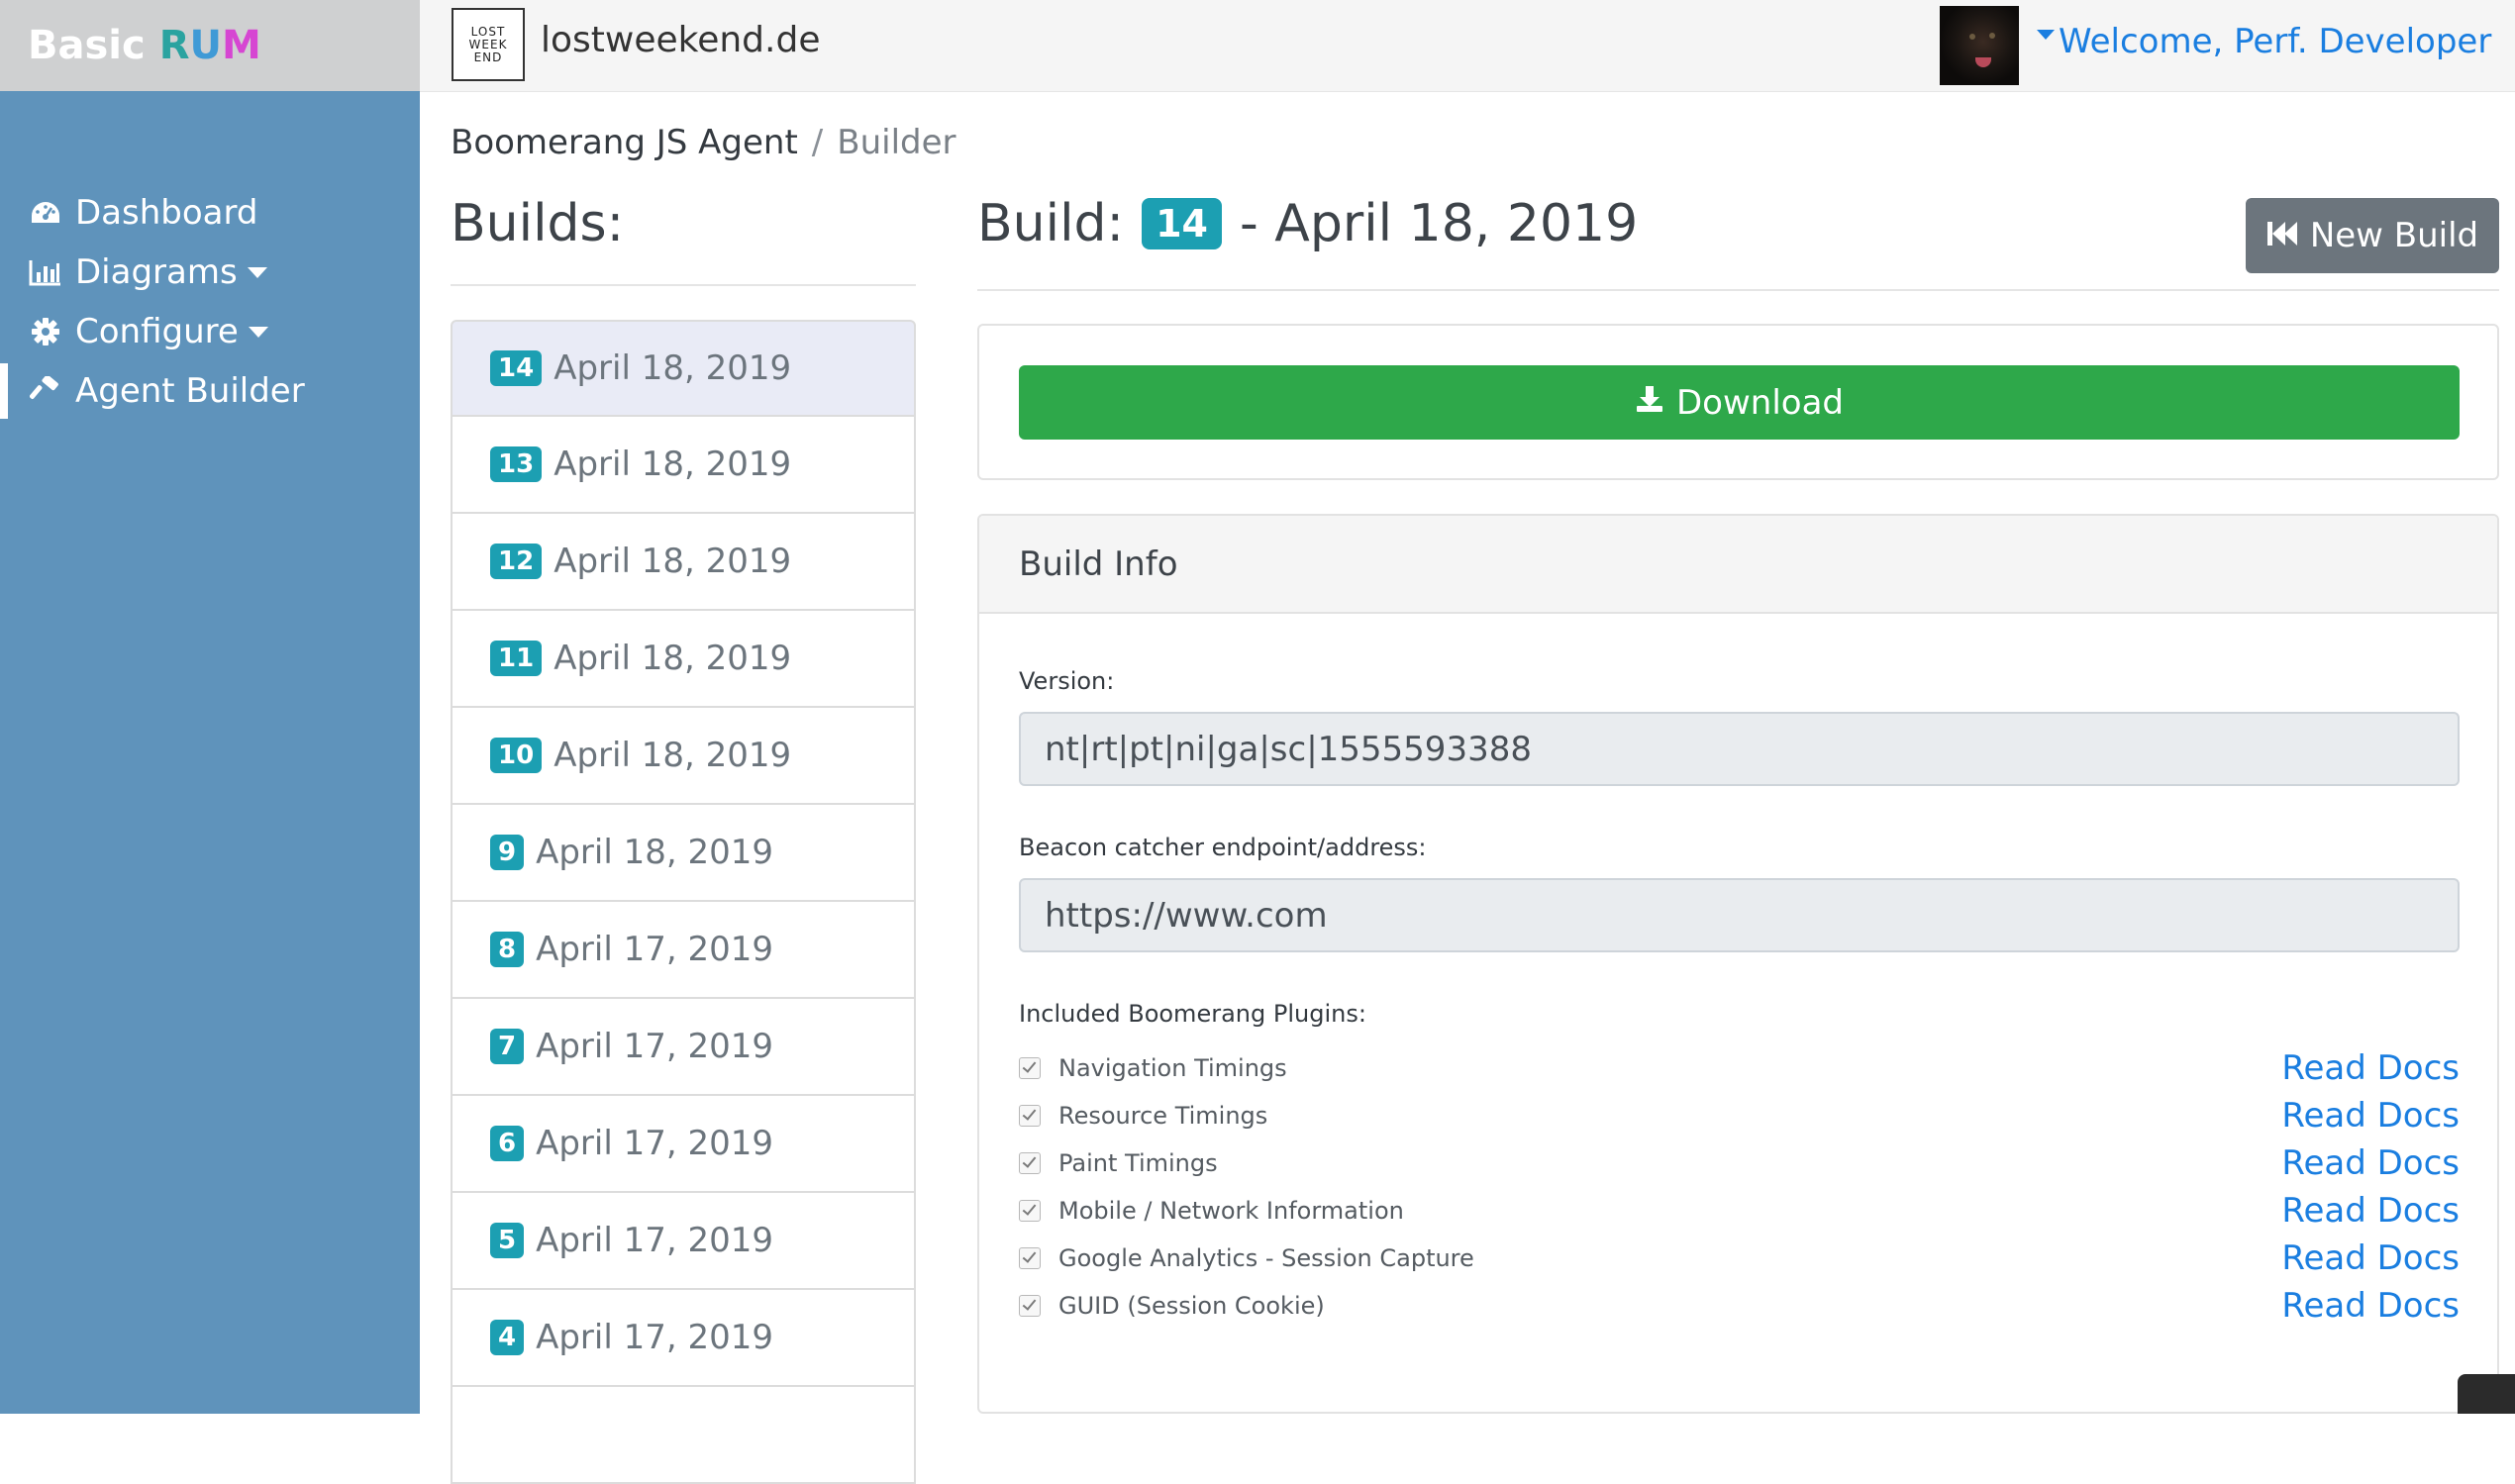 This screenshot has width=2515, height=1484. I want to click on build-list-item: 6 April 17, 2019, so click(684, 1144).